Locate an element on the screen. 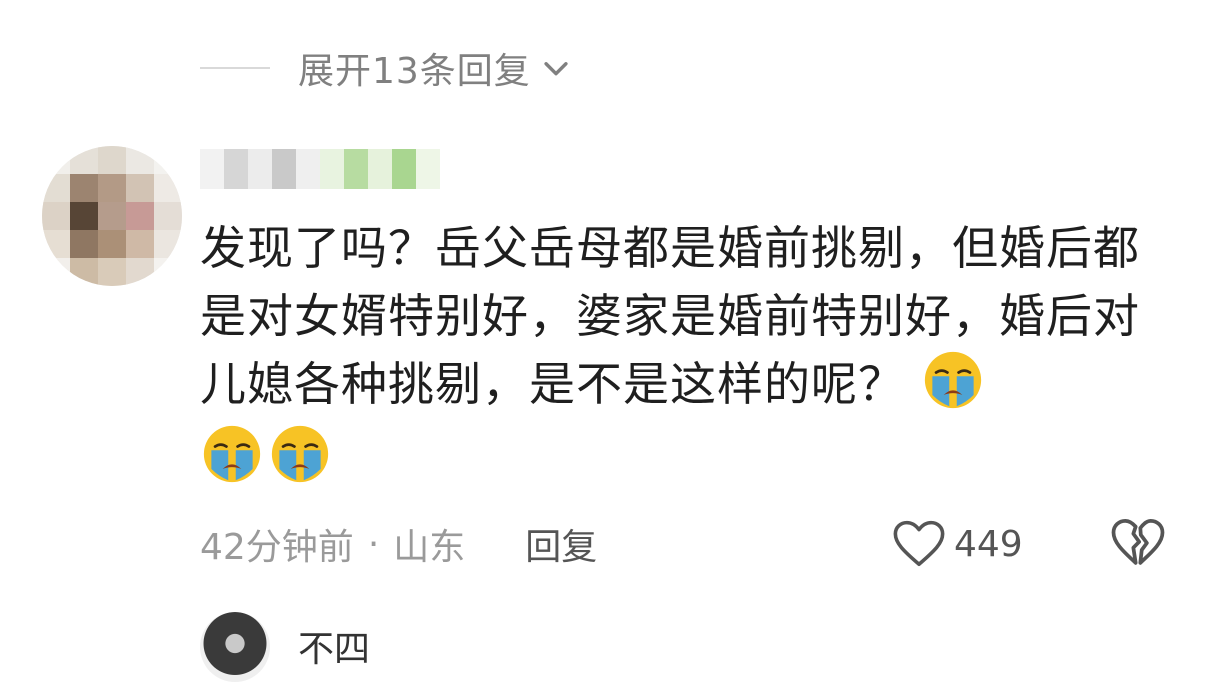  username-redacted is located at coordinates (325, 169).